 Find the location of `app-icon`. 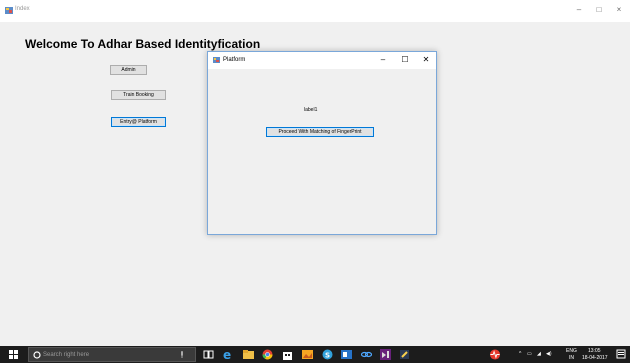

app-icon is located at coordinates (9, 10).